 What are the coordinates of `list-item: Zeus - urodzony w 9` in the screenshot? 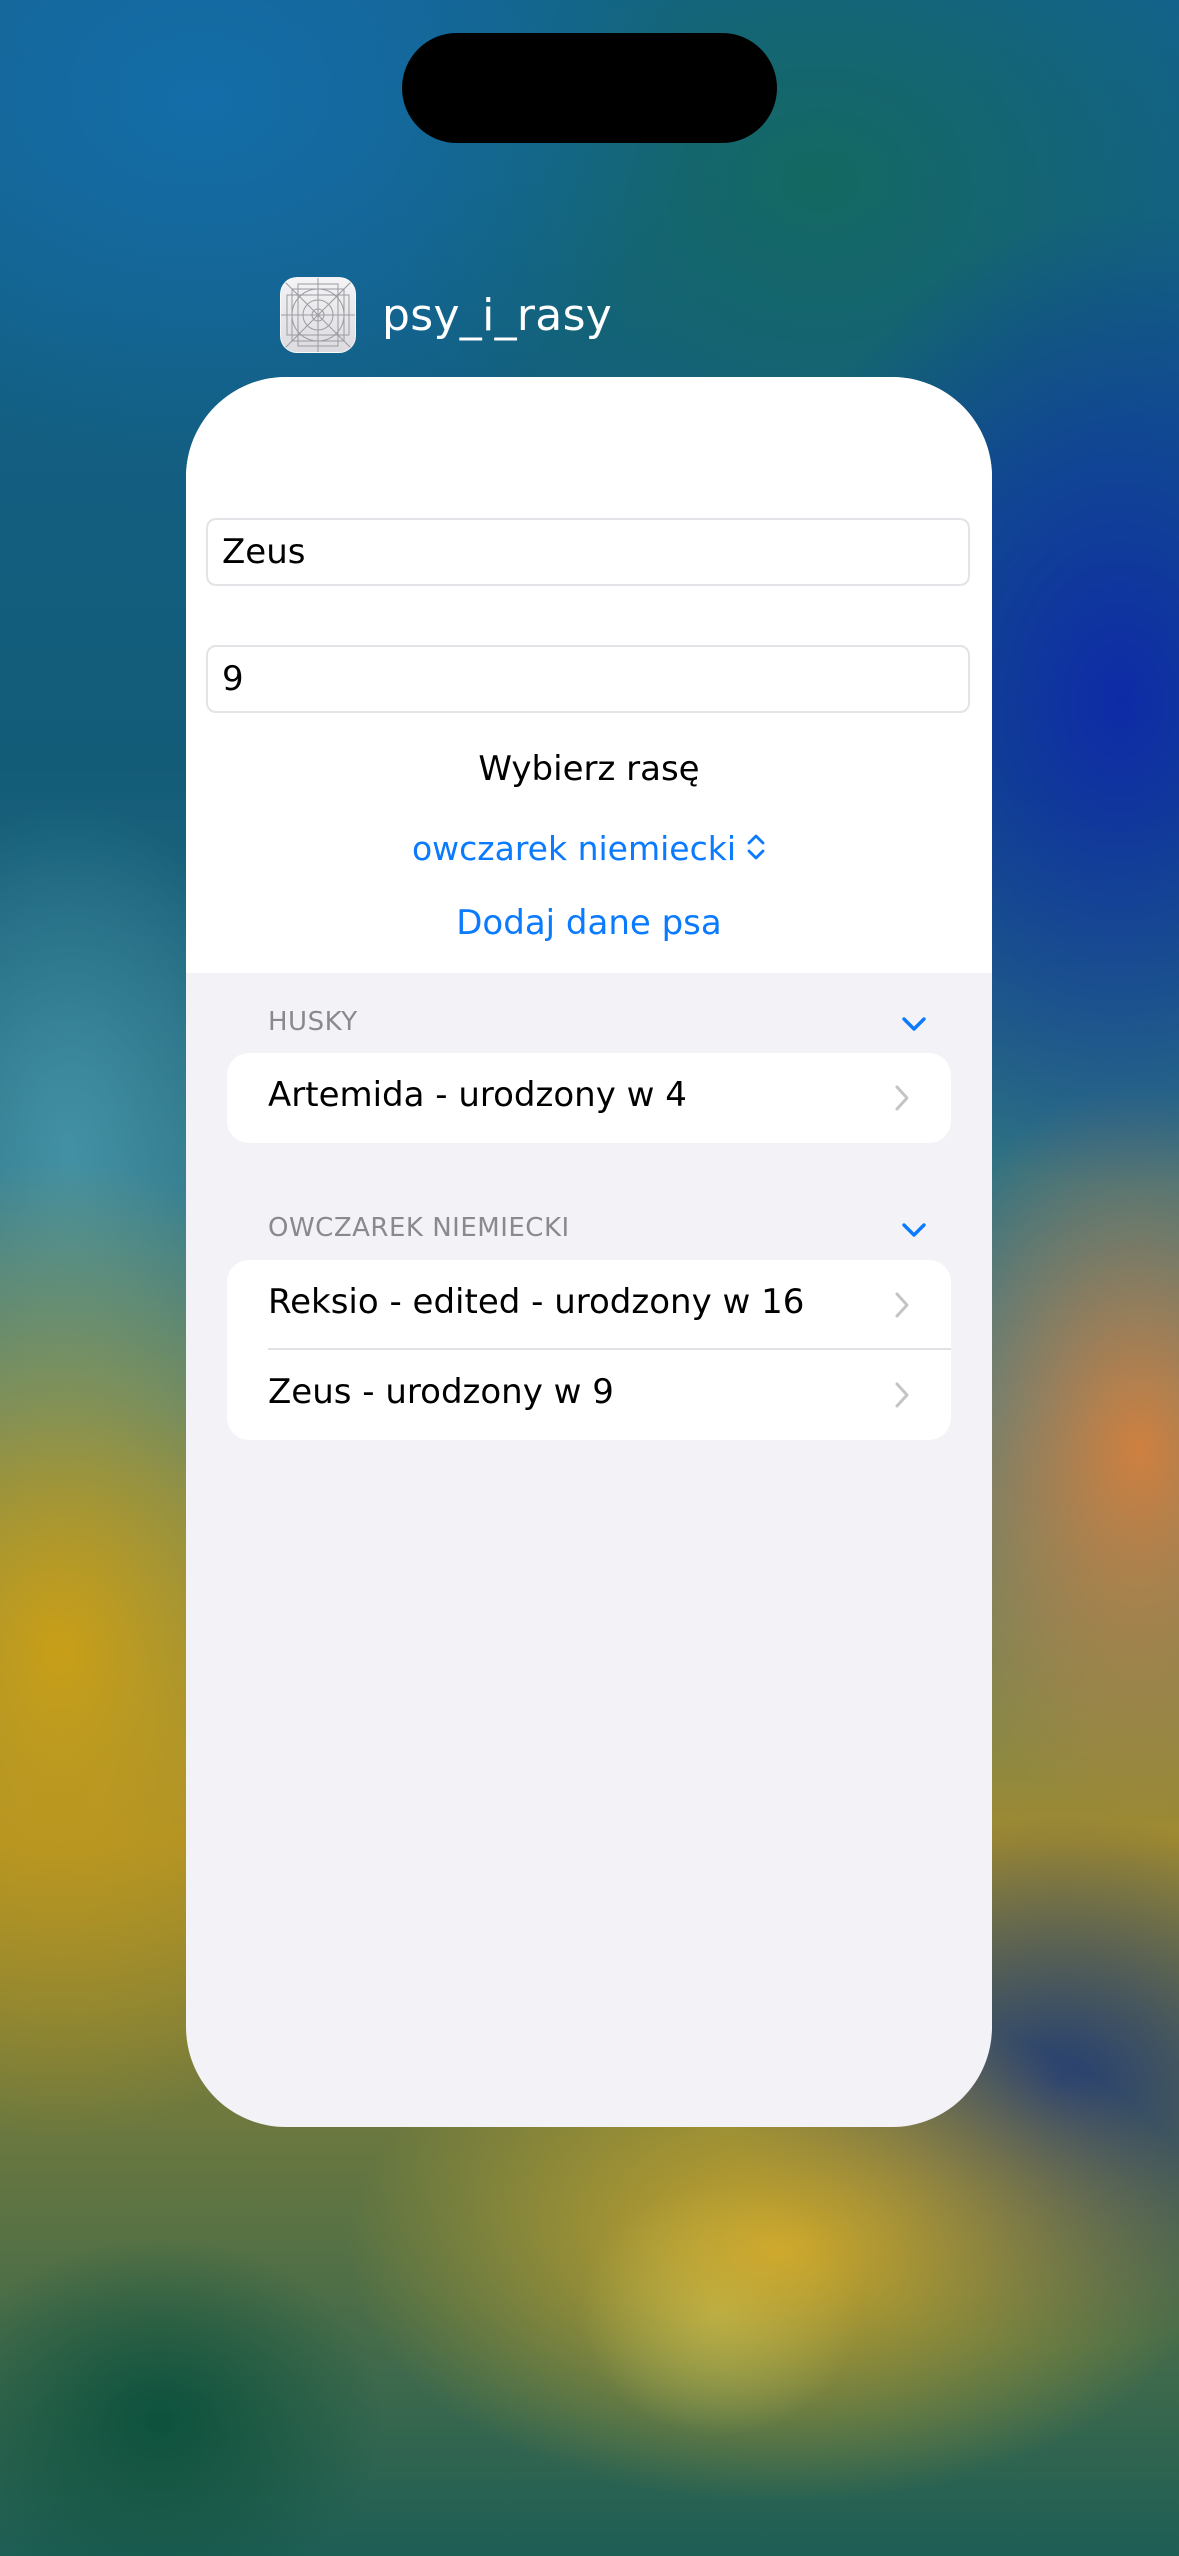 It's located at (589, 1395).